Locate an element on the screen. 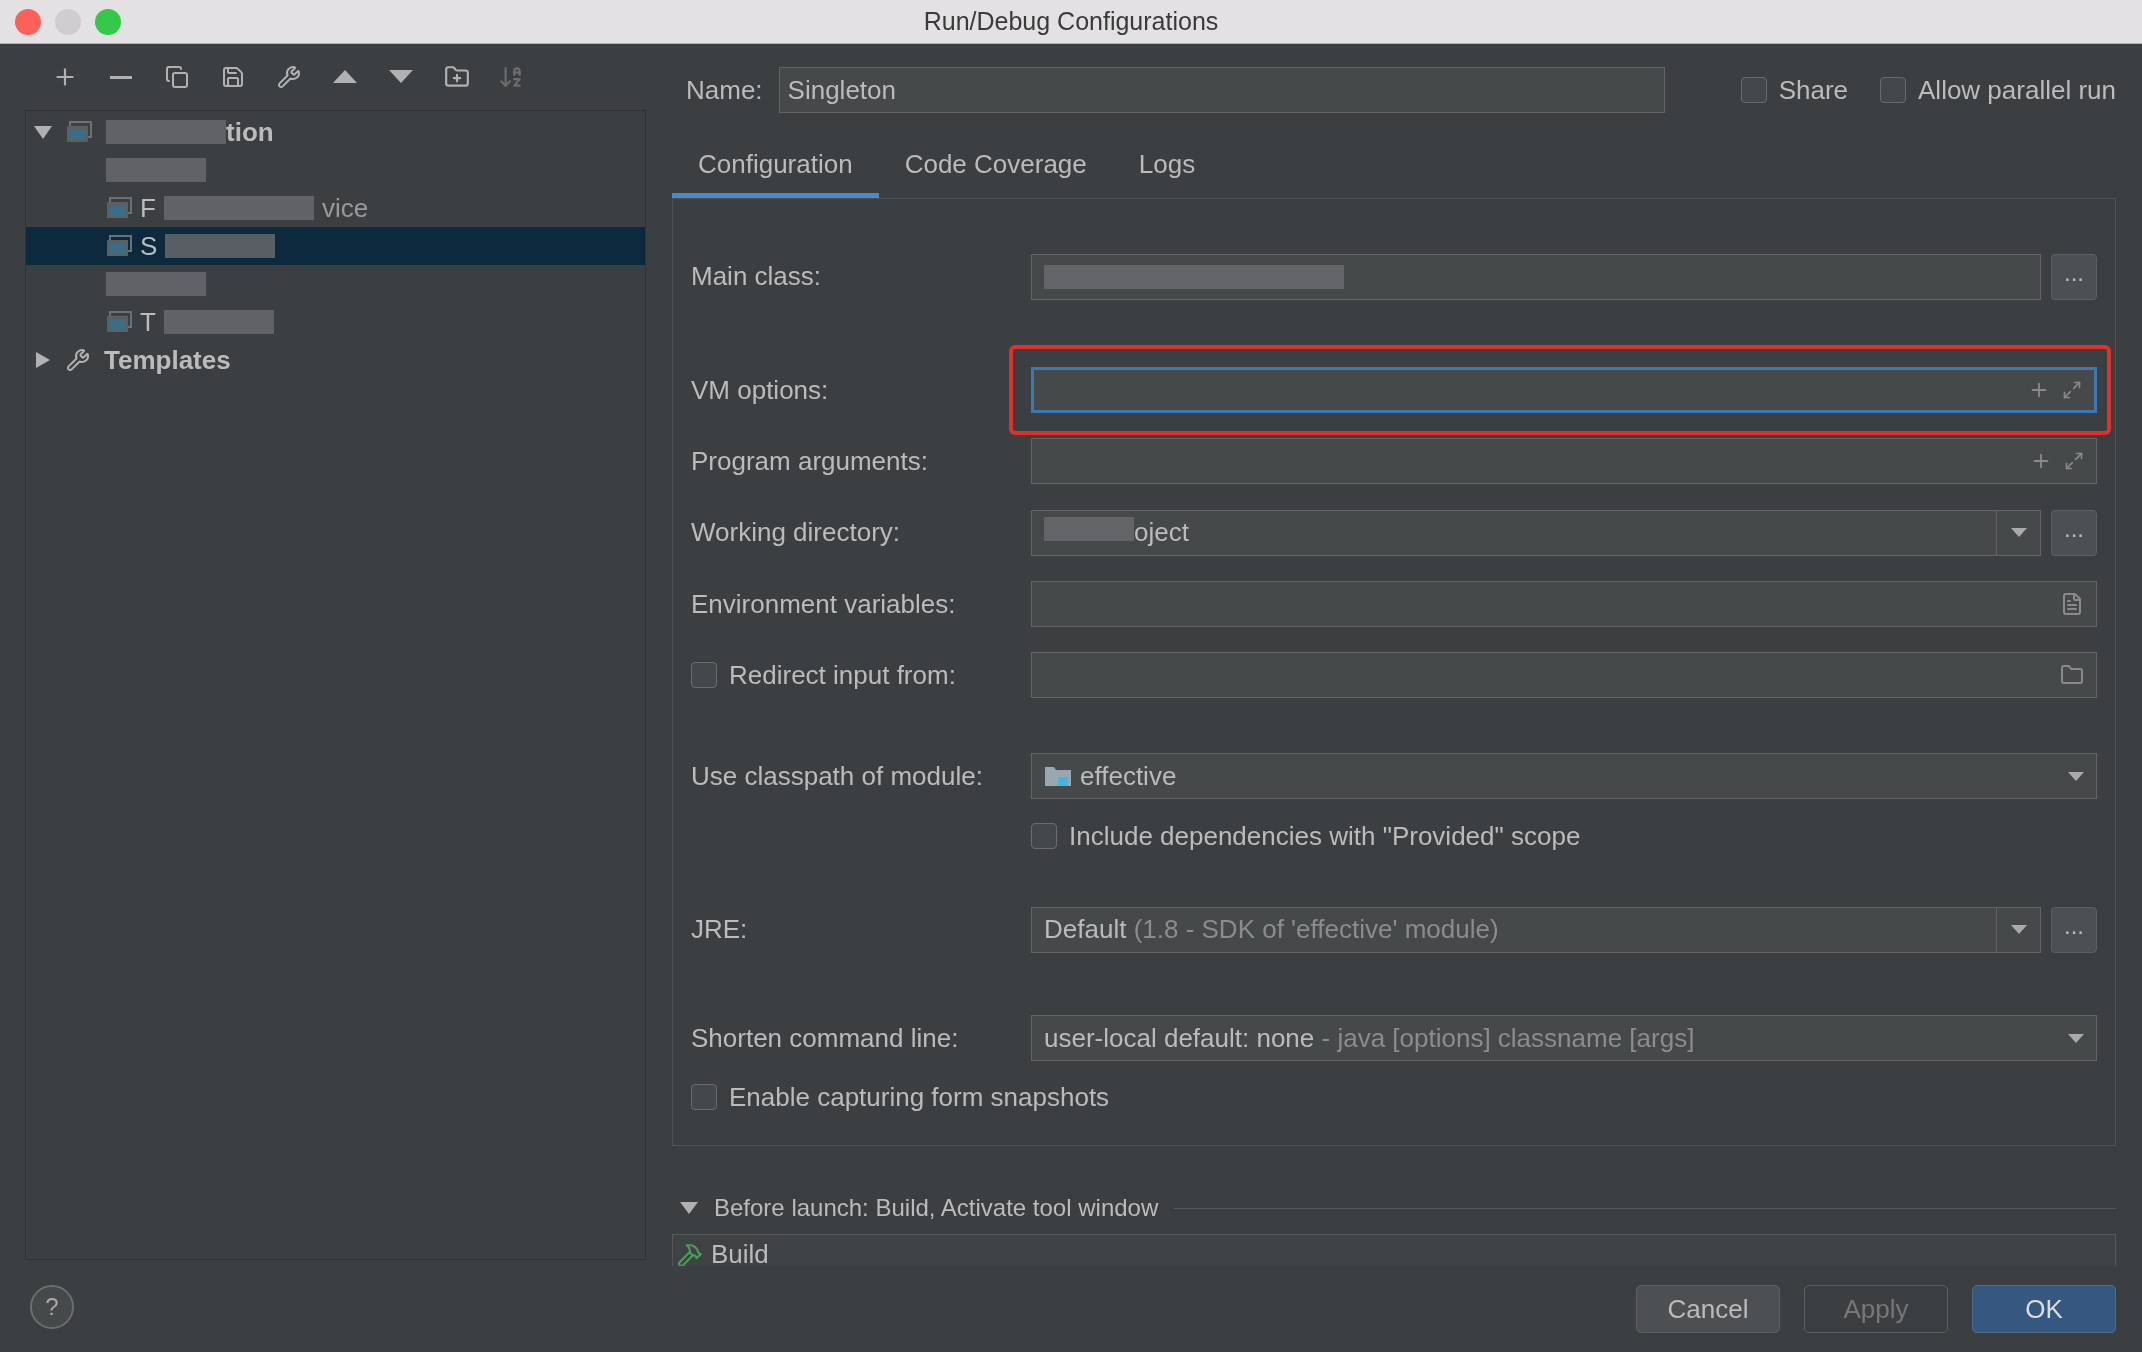 This screenshot has height=1352, width=2142. field-label: Main class: is located at coordinates (757, 276).